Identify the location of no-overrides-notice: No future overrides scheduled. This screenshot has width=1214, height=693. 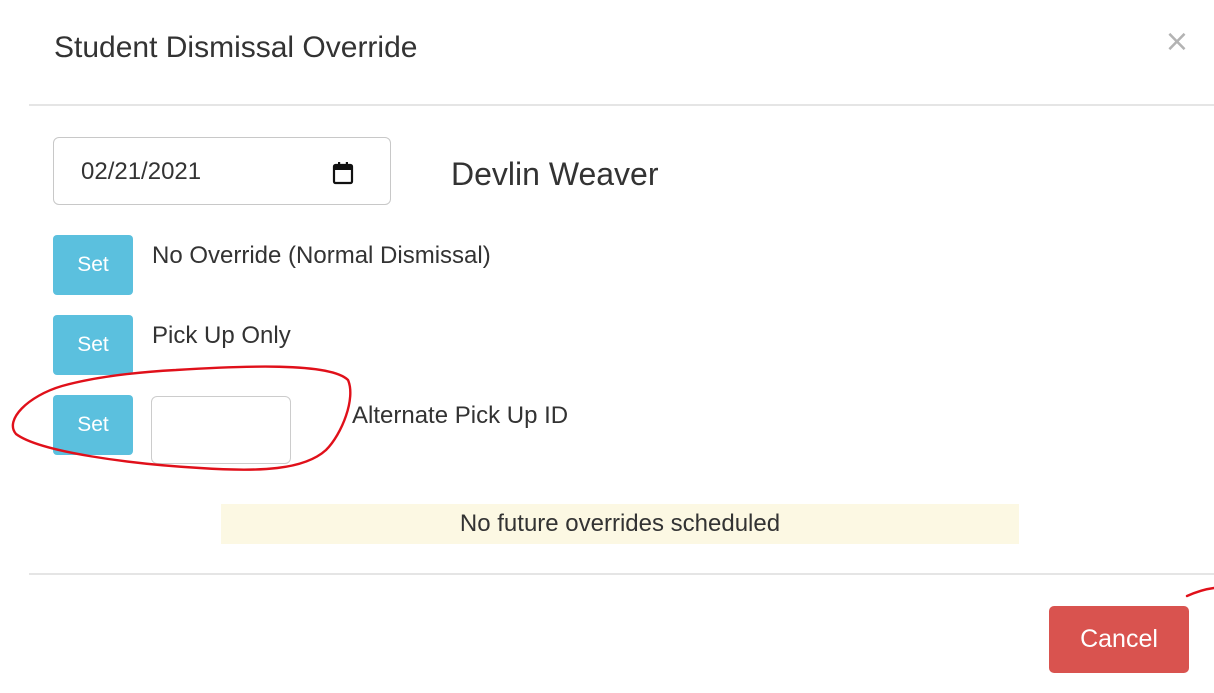
(620, 524).